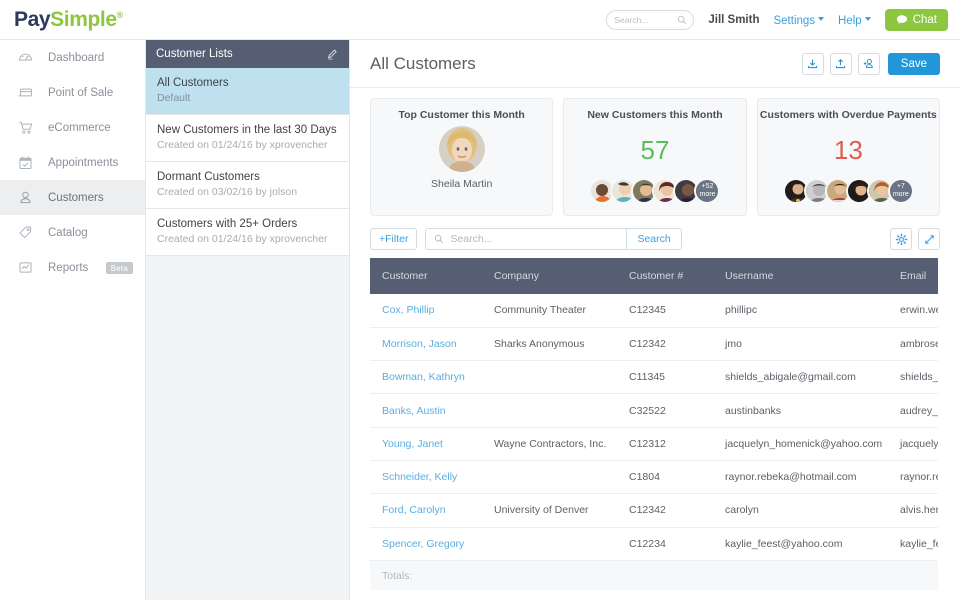 The height and width of the screenshot is (600, 960). Describe the element at coordinates (419, 477) in the screenshot. I see `customer-link: Schneider, Kelly` at that location.